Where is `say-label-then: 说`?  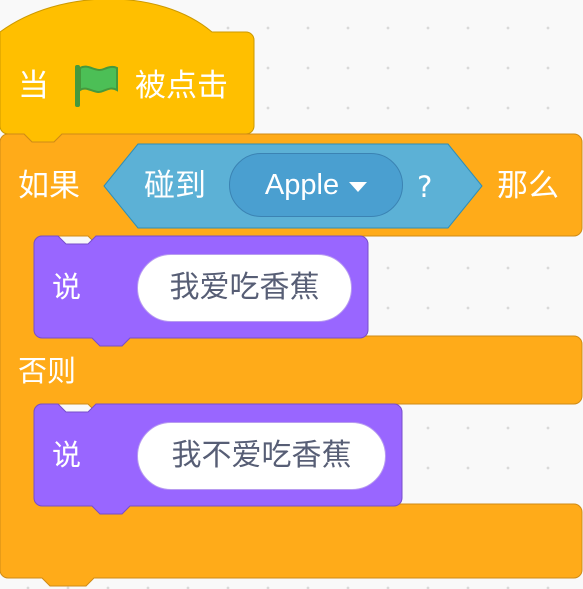
say-label-then: 说 is located at coordinates (67, 287).